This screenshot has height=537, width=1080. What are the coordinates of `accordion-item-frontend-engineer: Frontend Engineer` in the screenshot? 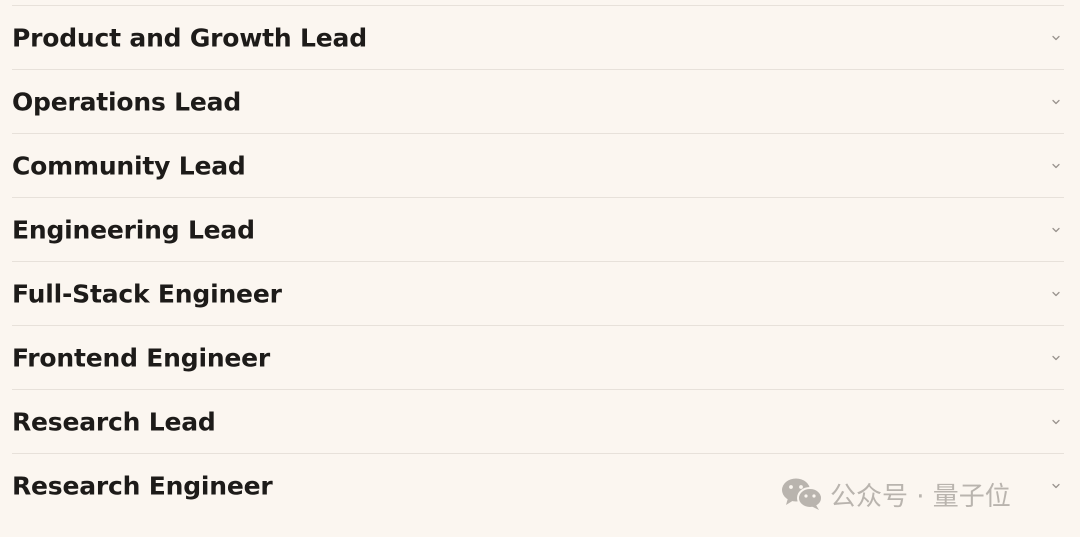 It's located at (538, 357).